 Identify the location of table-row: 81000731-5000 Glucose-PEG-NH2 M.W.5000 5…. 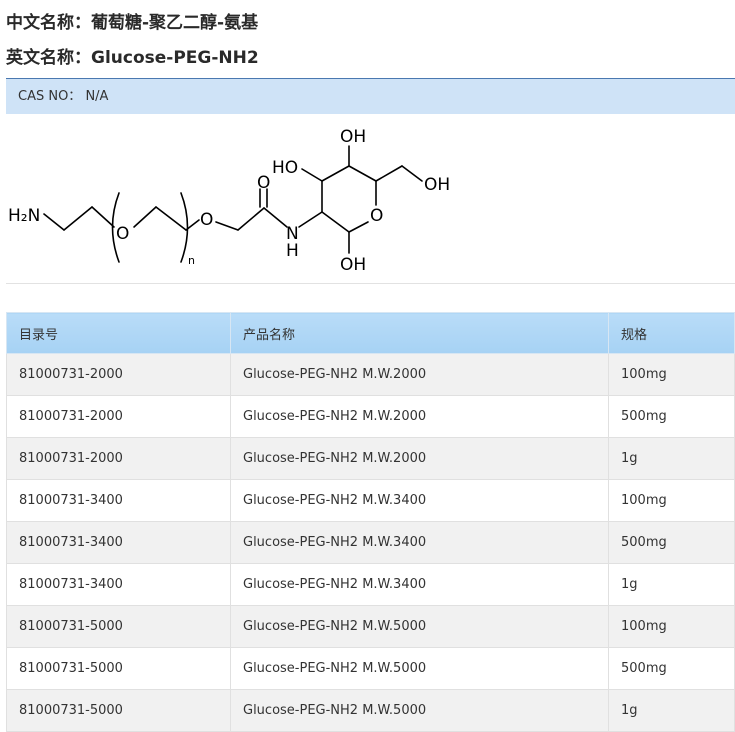
(370, 668).